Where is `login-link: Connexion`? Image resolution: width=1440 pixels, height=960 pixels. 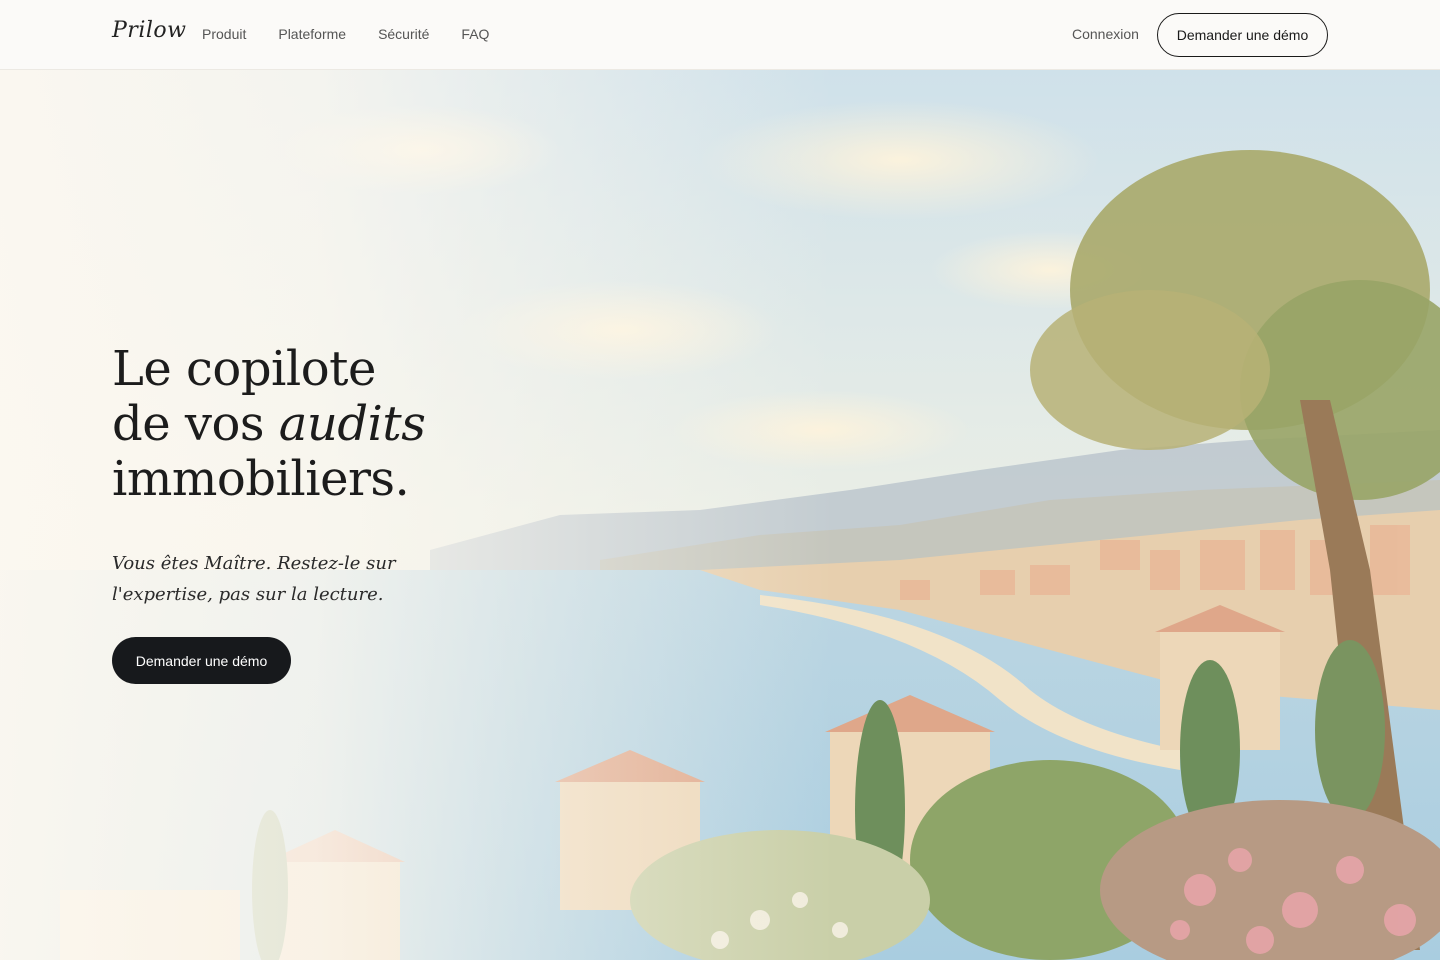 login-link: Connexion is located at coordinates (1105, 34).